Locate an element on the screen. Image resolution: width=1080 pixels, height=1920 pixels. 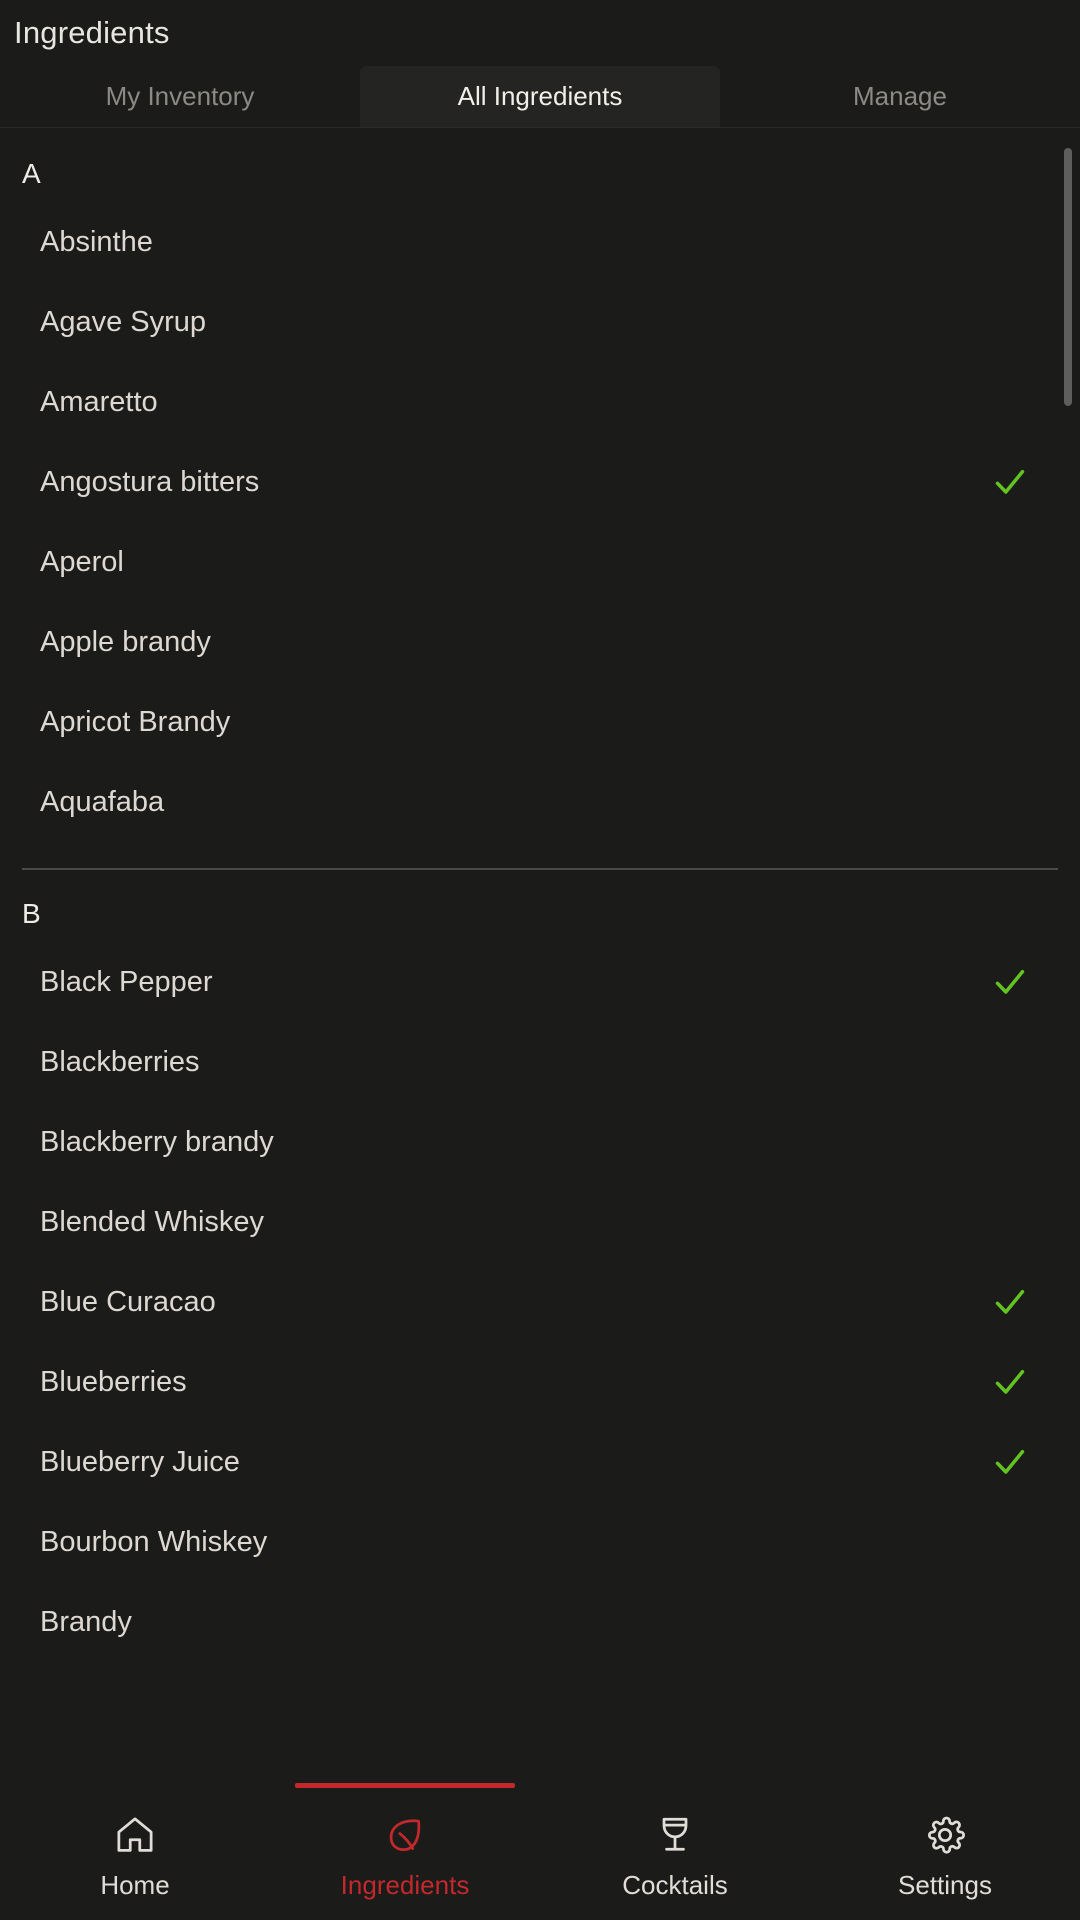
ingredient-name: Blue Curacao is located at coordinates (128, 1301).